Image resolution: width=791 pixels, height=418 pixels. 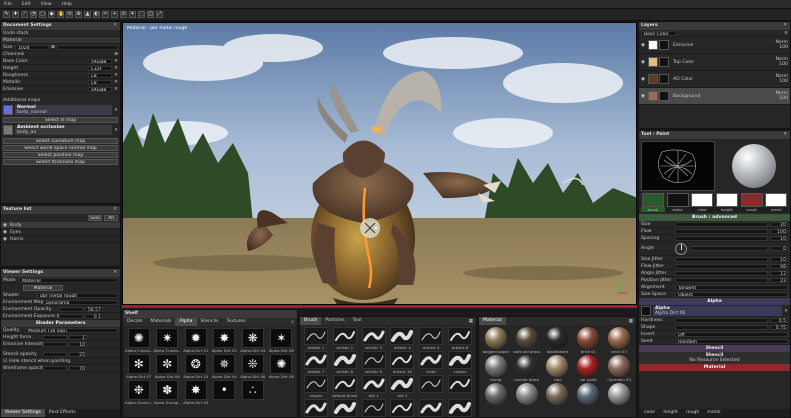 I want to click on brush-item: dirt 2, so click(x=403, y=386).